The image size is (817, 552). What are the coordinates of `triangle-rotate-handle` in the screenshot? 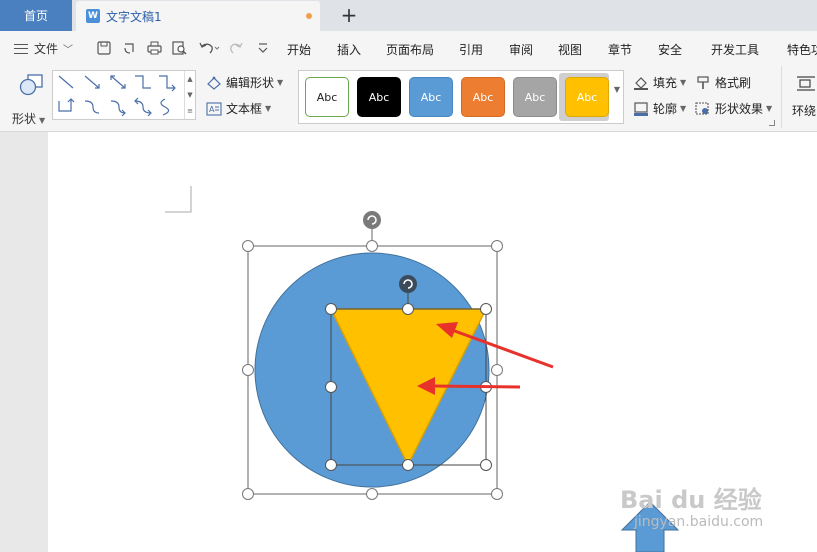 It's located at (408, 284).